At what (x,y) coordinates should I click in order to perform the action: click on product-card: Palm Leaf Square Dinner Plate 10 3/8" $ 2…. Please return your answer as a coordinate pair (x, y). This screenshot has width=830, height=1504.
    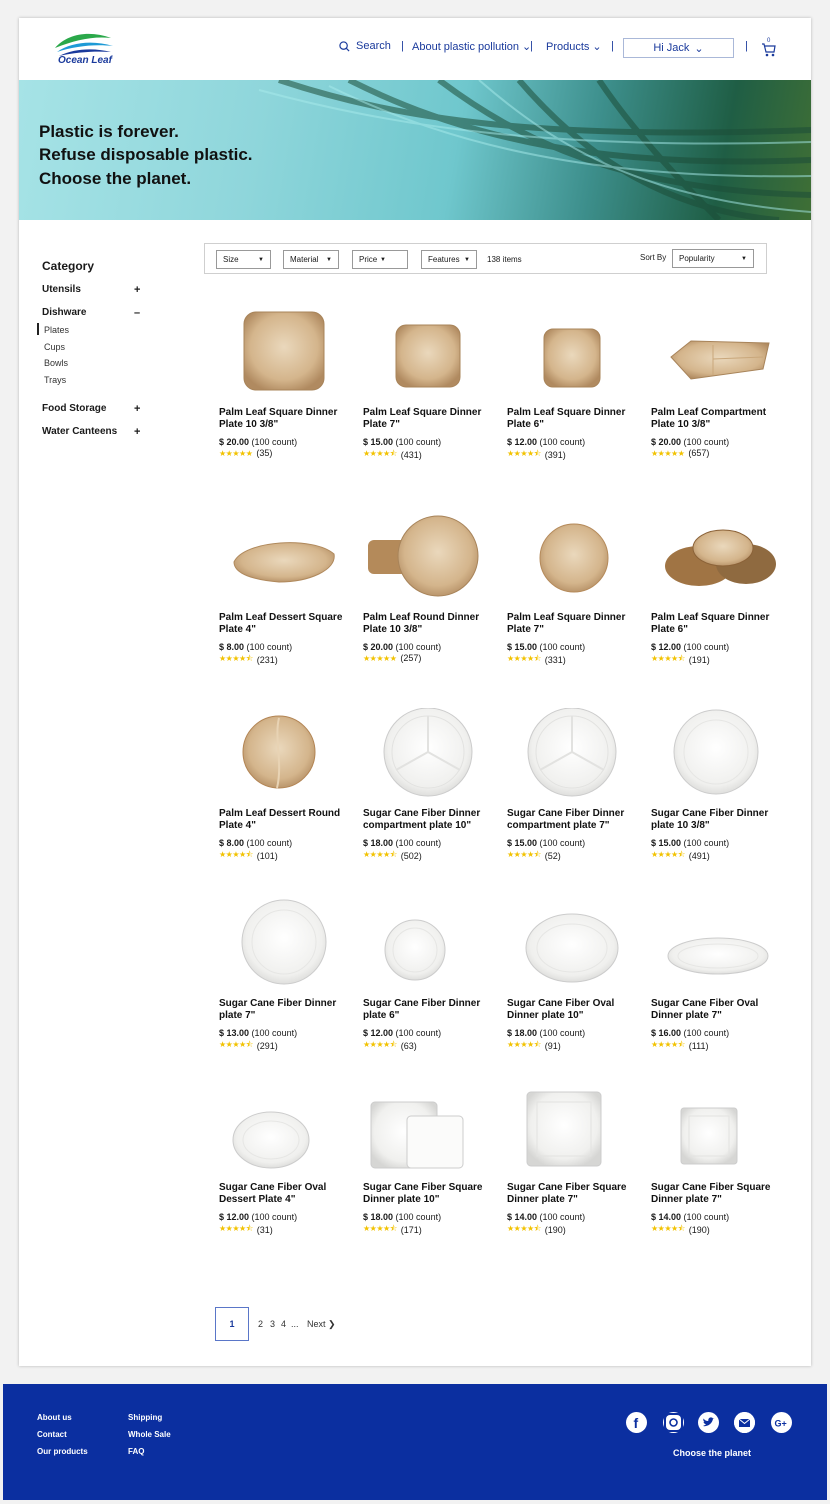
    Looking at the image, I should click on (284, 382).